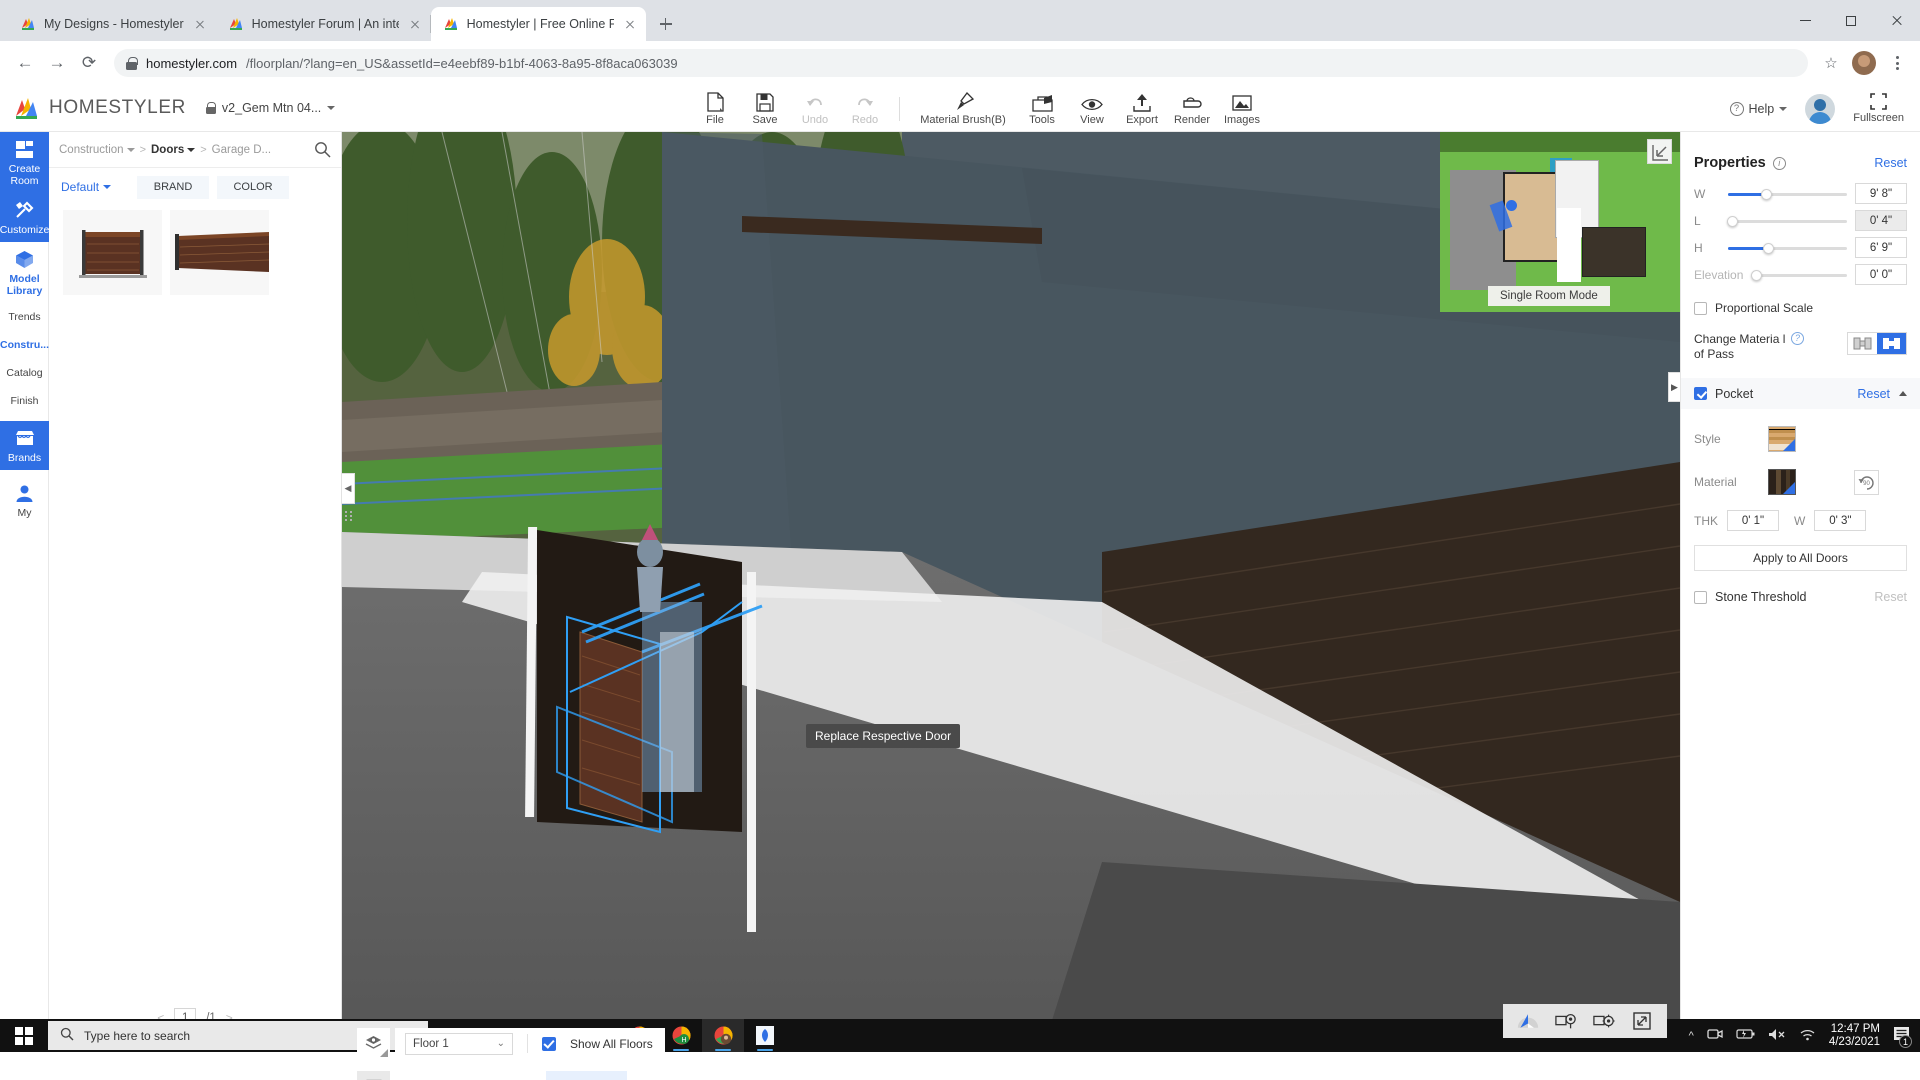  Describe the element at coordinates (1866, 482) in the screenshot. I see `rotate-90-icon: 90` at that location.